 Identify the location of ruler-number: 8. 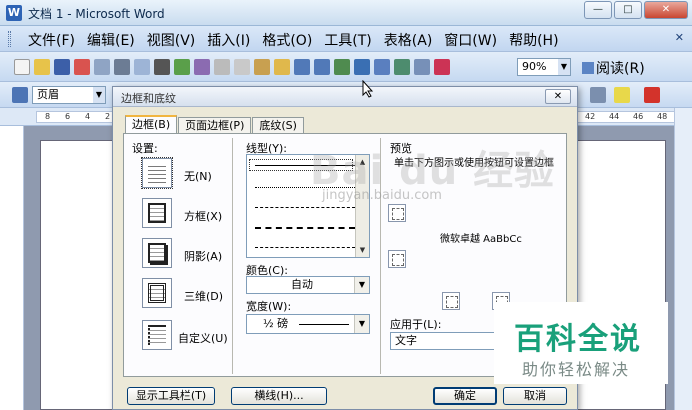
(48, 116).